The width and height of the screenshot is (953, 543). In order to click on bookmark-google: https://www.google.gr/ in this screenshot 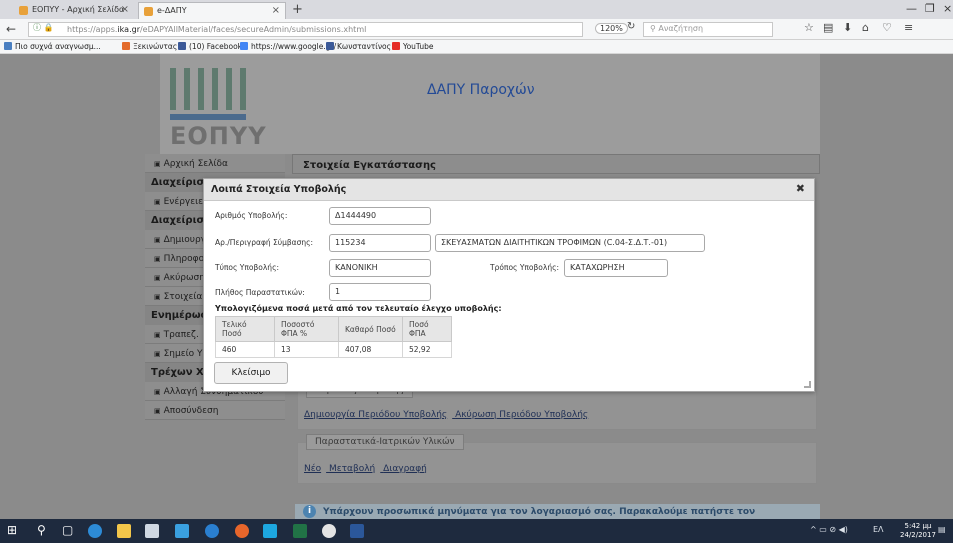, I will do `click(288, 46)`.